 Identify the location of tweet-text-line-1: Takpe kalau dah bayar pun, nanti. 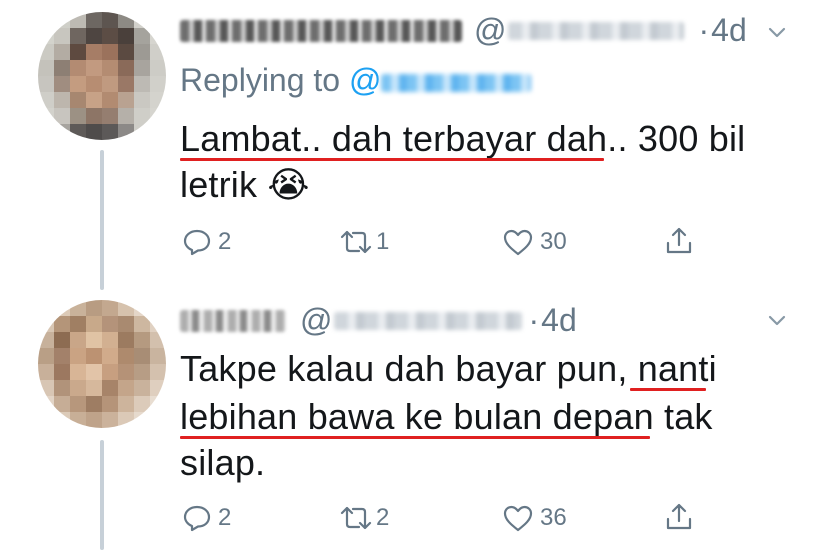
(448, 368).